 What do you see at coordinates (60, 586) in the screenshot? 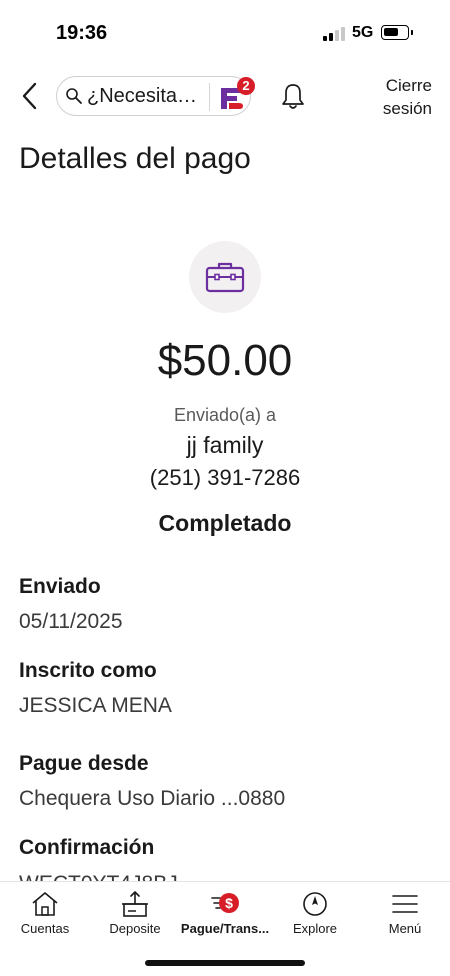
I see `sent-date-label: Enviado` at bounding box center [60, 586].